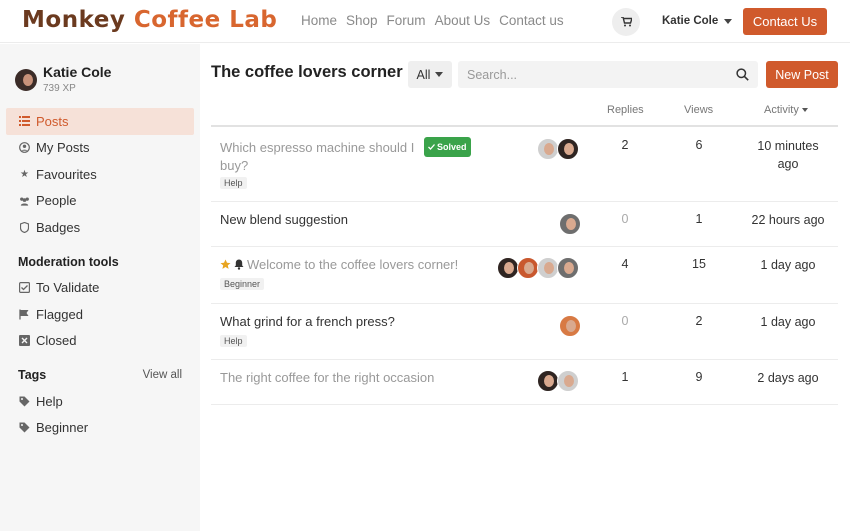  I want to click on sidebar-item-my-posts: My Posts, so click(100, 148).